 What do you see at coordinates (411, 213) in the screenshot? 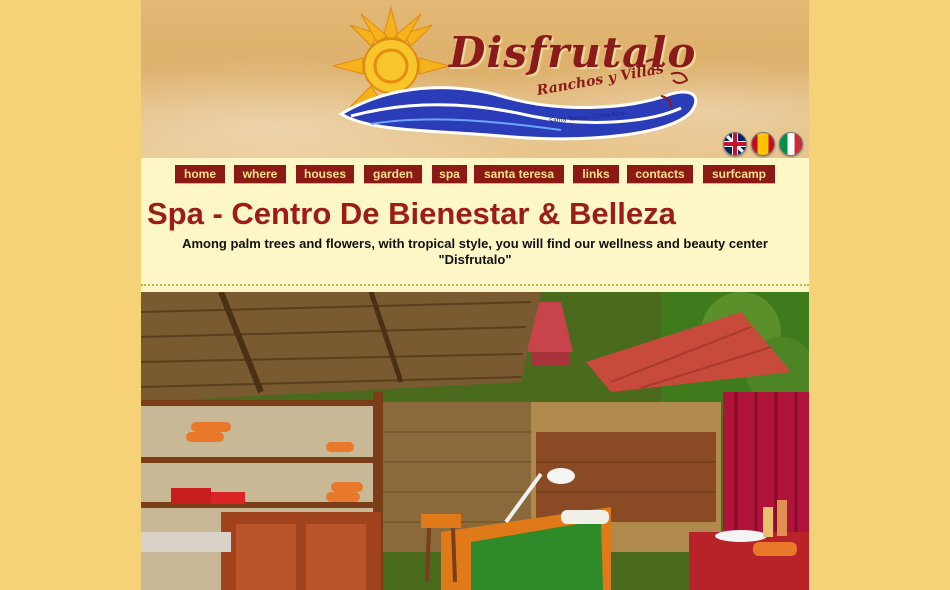
I see `page-title: Spa - Centro De Bienestar & Belleza` at bounding box center [411, 213].